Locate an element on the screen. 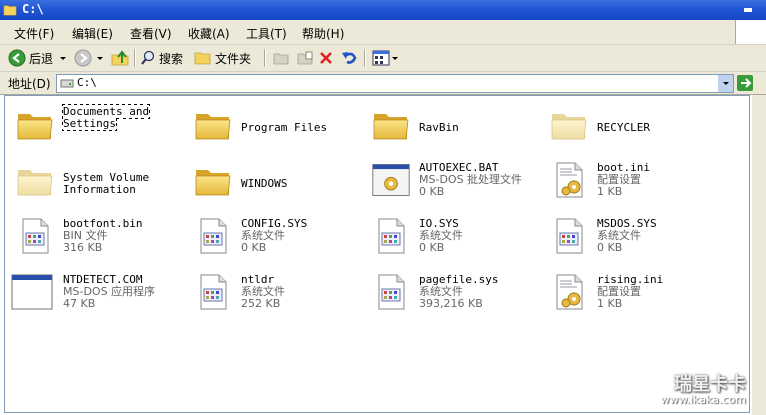  go-arrow-icon is located at coordinates (746, 83).